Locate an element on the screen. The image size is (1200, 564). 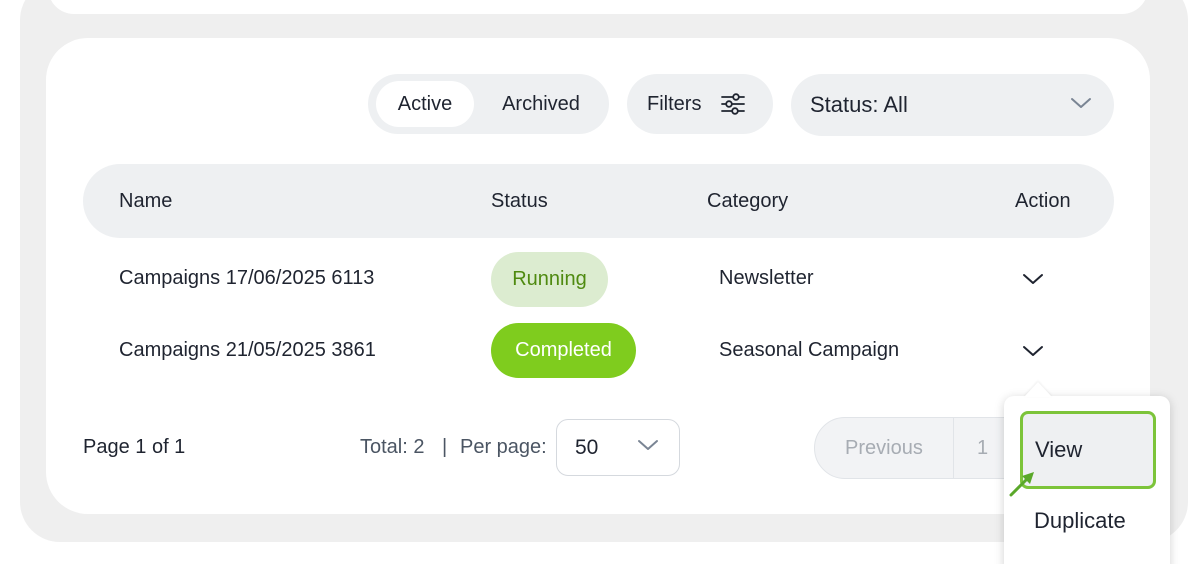
campaign-name: Campaigns 21/05/2025 3861 is located at coordinates (247, 350).